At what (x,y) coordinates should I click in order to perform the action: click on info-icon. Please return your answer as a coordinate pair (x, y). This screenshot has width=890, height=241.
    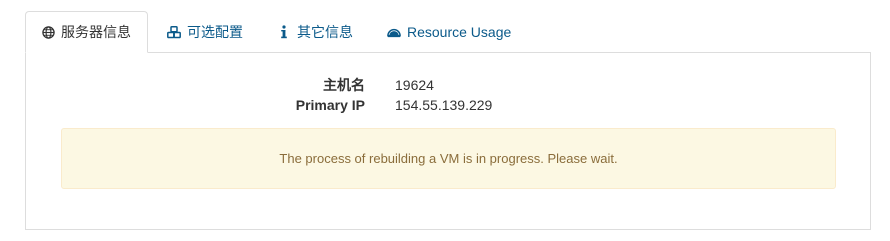
    Looking at the image, I should click on (284, 32).